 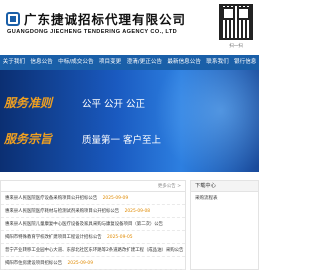 What do you see at coordinates (236, 46) in the screenshot?
I see `qr-caption: 扫一扫` at bounding box center [236, 46].